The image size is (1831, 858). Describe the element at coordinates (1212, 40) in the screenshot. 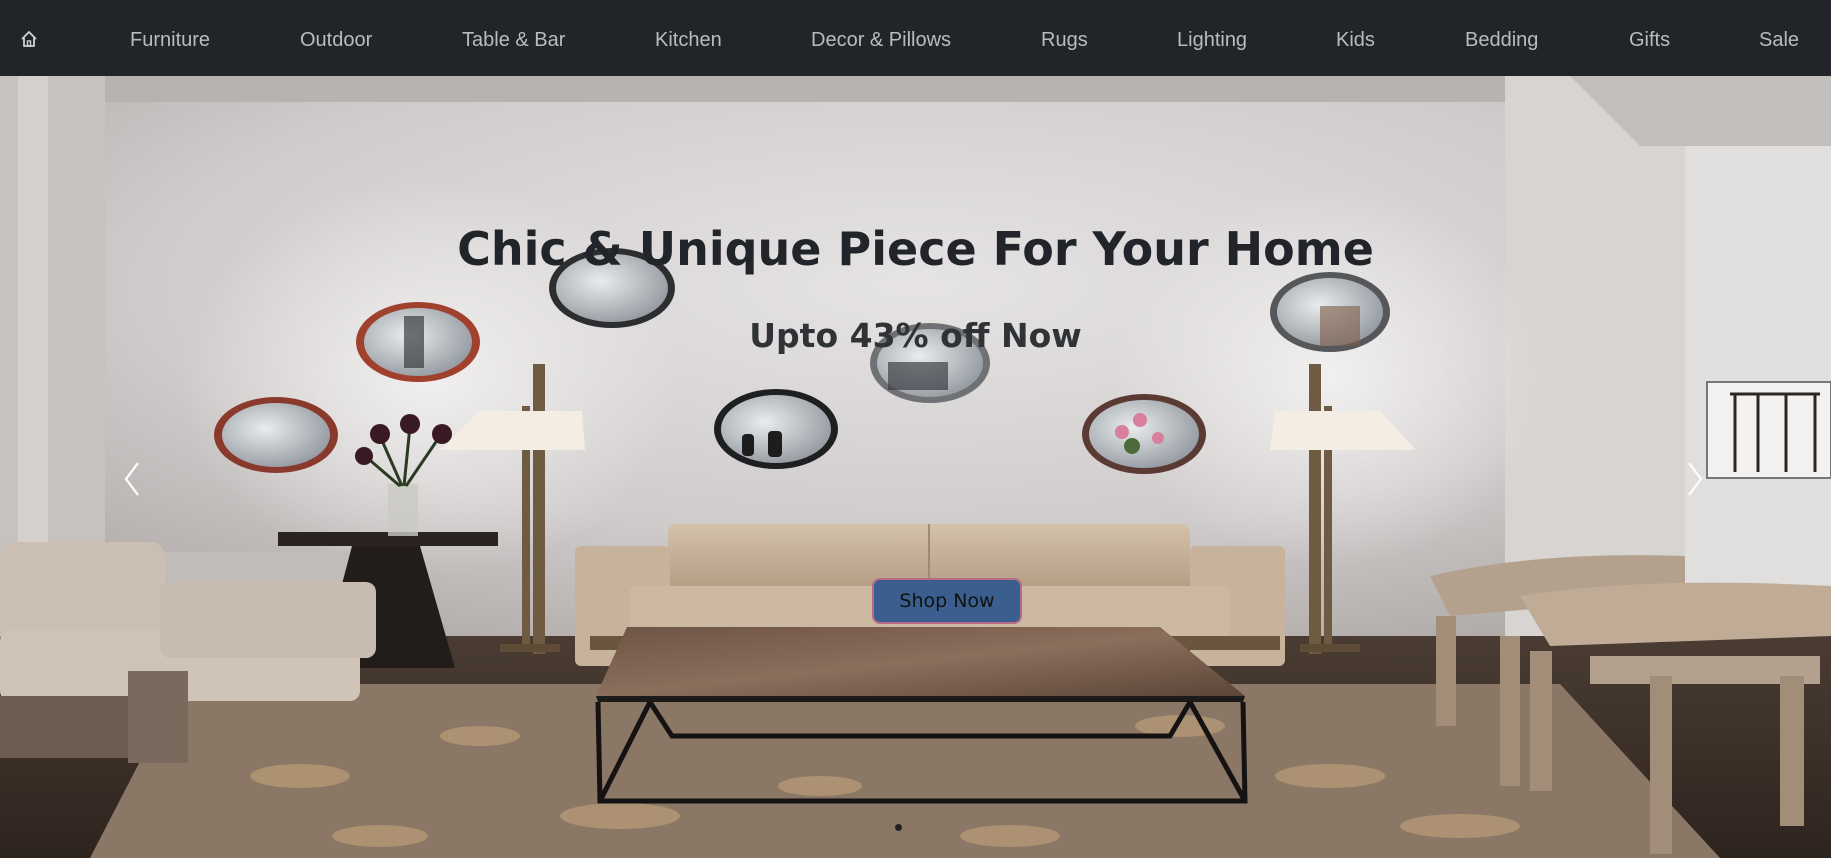

I see `nav-item-lighting: Lighting` at that location.